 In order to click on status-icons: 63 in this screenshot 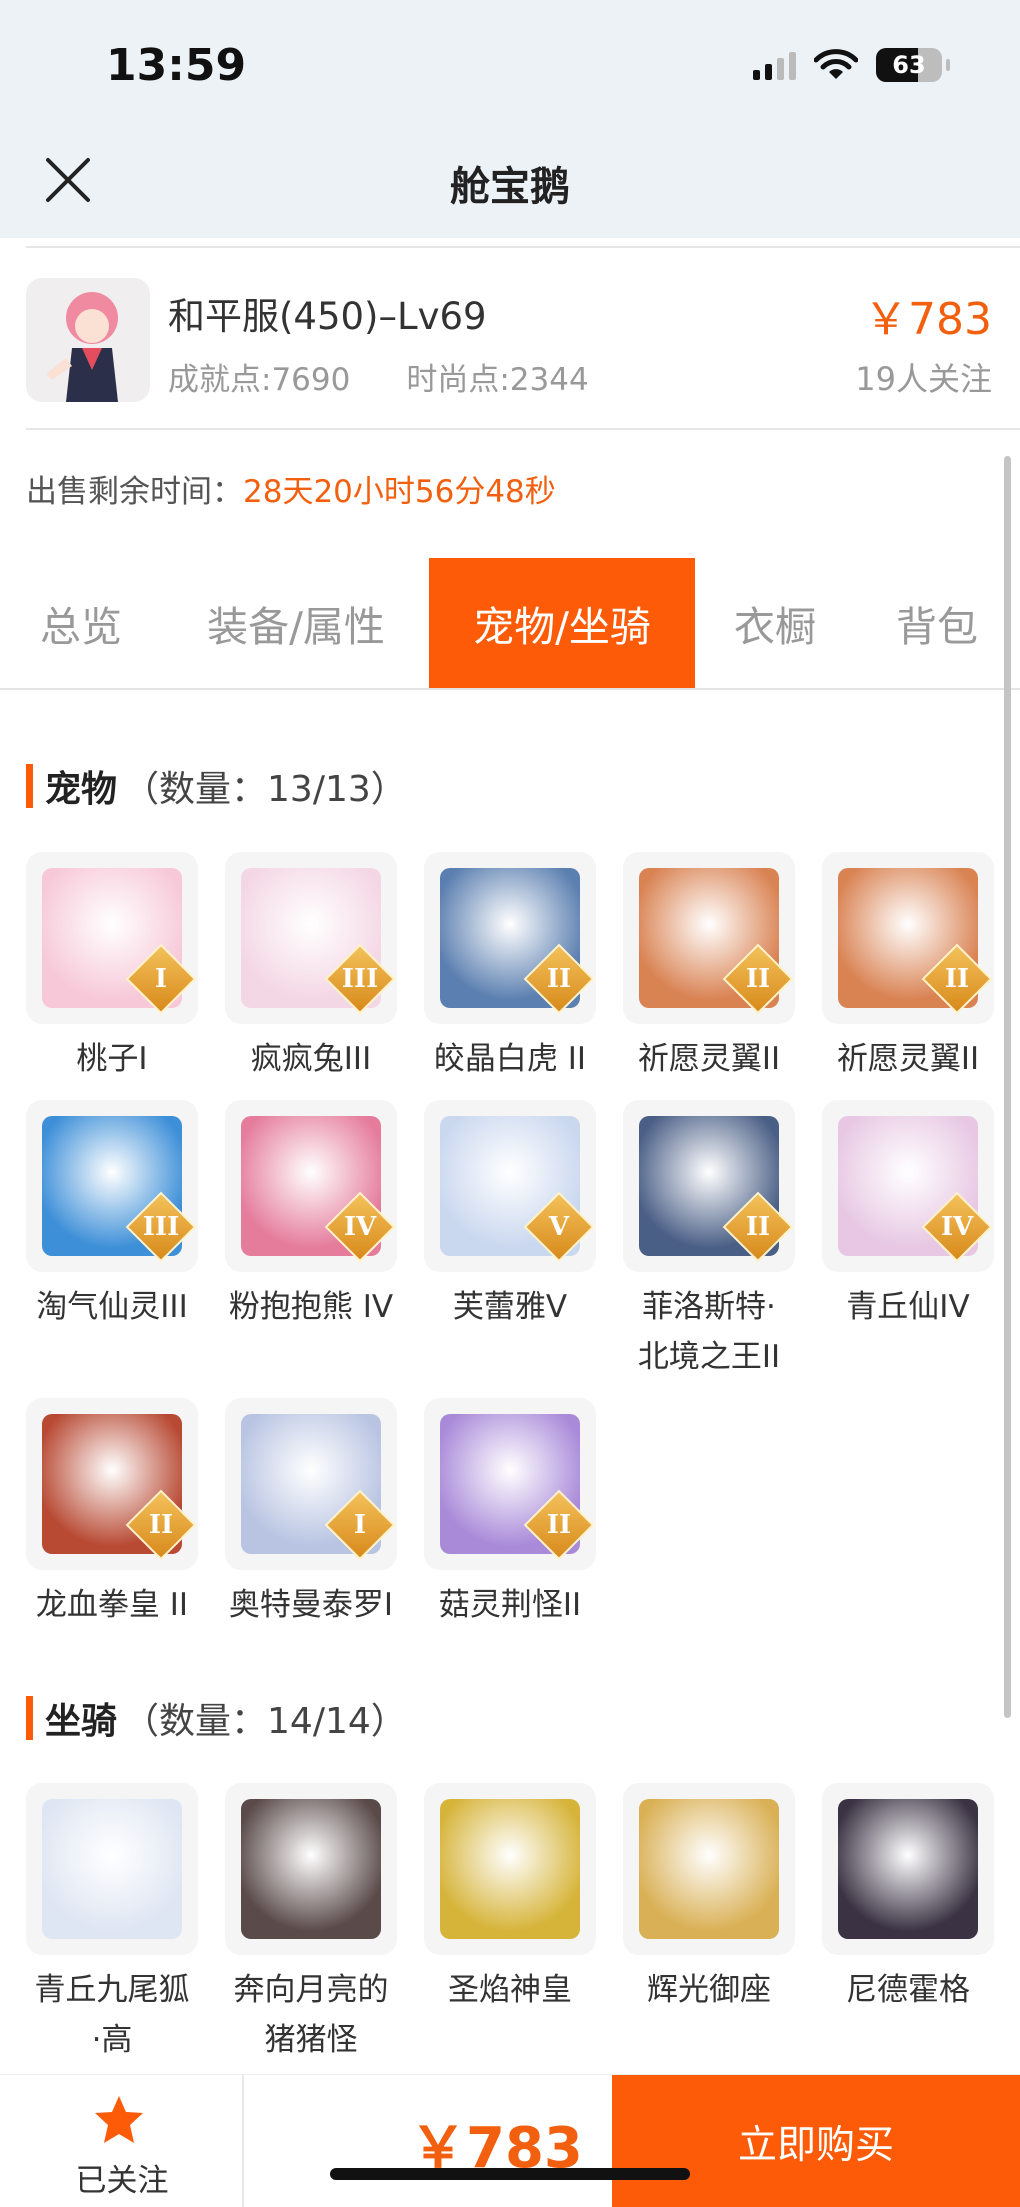, I will do `click(851, 65)`.